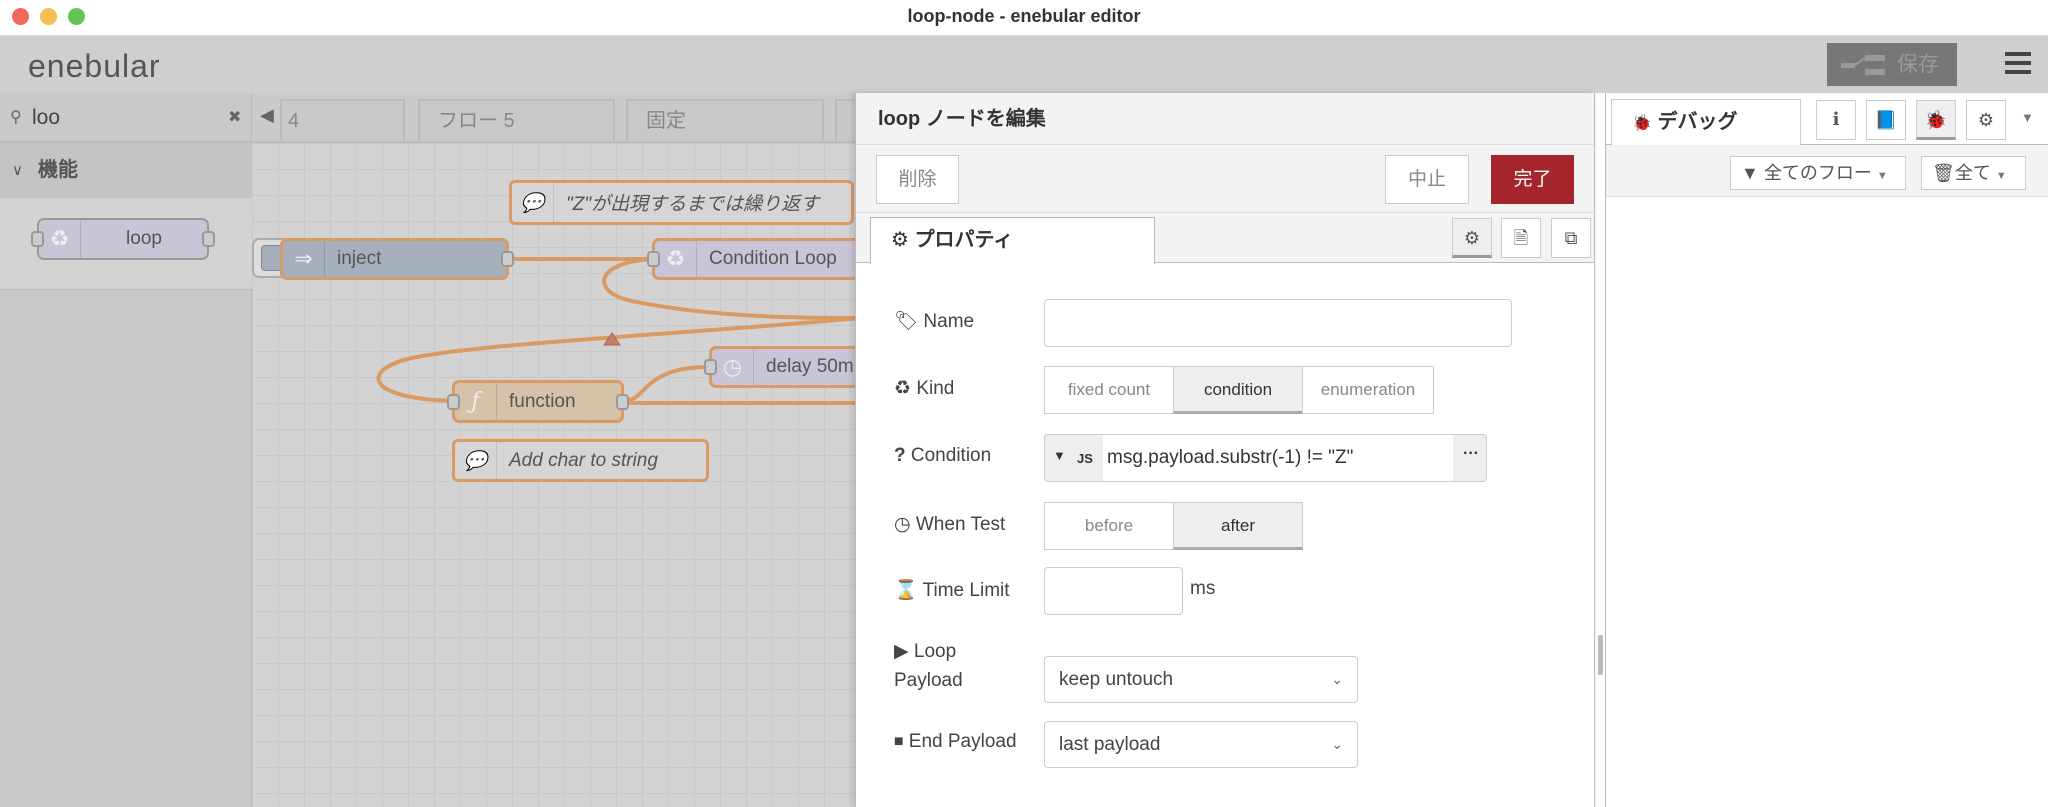 This screenshot has width=2048, height=807. I want to click on end-payload-select: last payload ⌄, so click(1201, 744).